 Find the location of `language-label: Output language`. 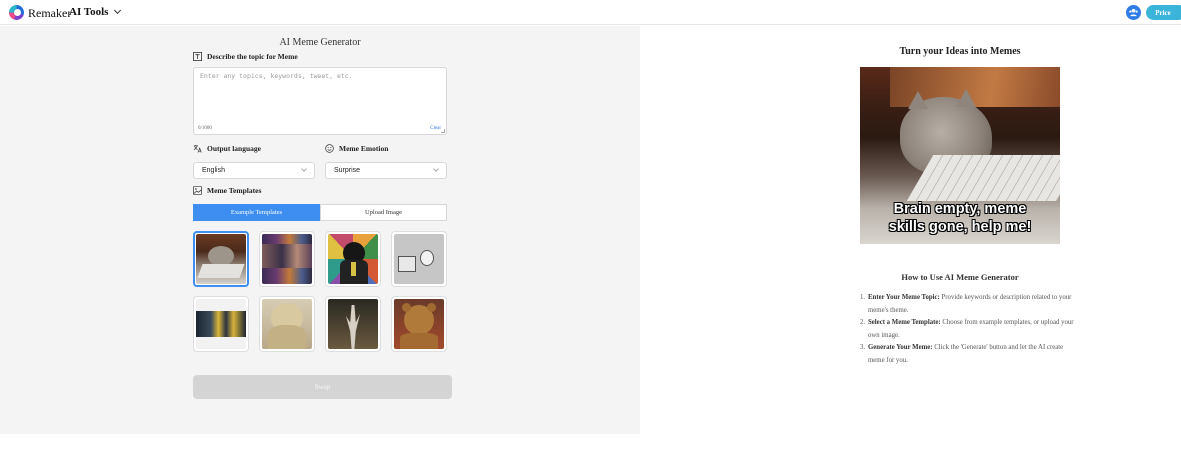

language-label: Output language is located at coordinates (234, 148).